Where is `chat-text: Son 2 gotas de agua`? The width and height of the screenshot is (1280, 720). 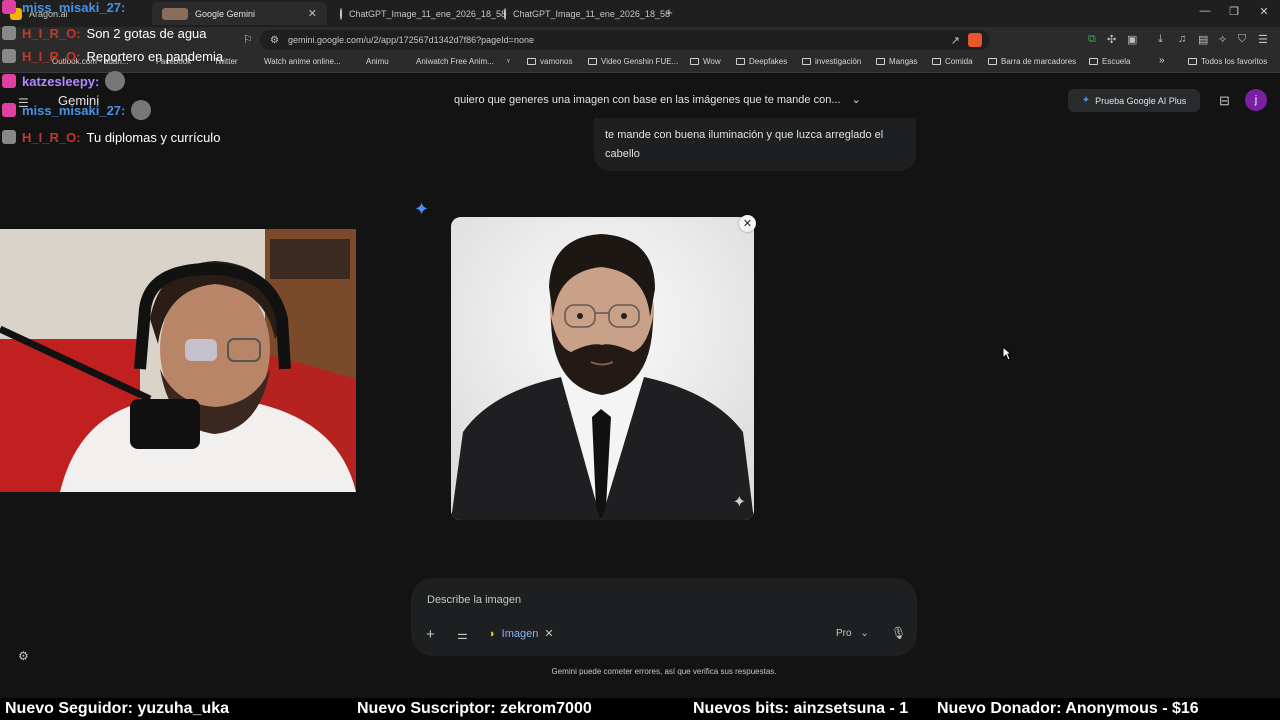
chat-text: Son 2 gotas de agua is located at coordinates (146, 33).